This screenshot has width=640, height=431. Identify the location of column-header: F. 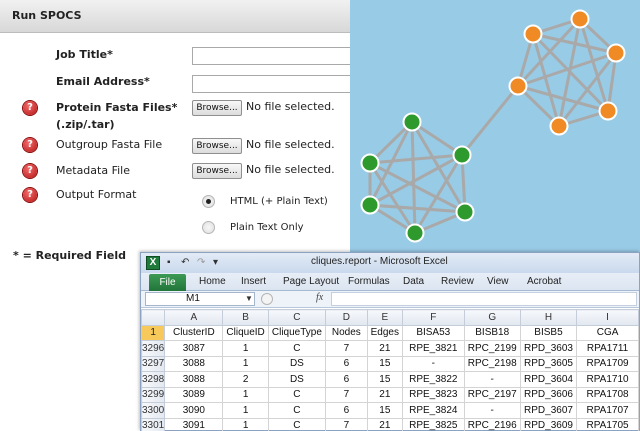
(433, 317).